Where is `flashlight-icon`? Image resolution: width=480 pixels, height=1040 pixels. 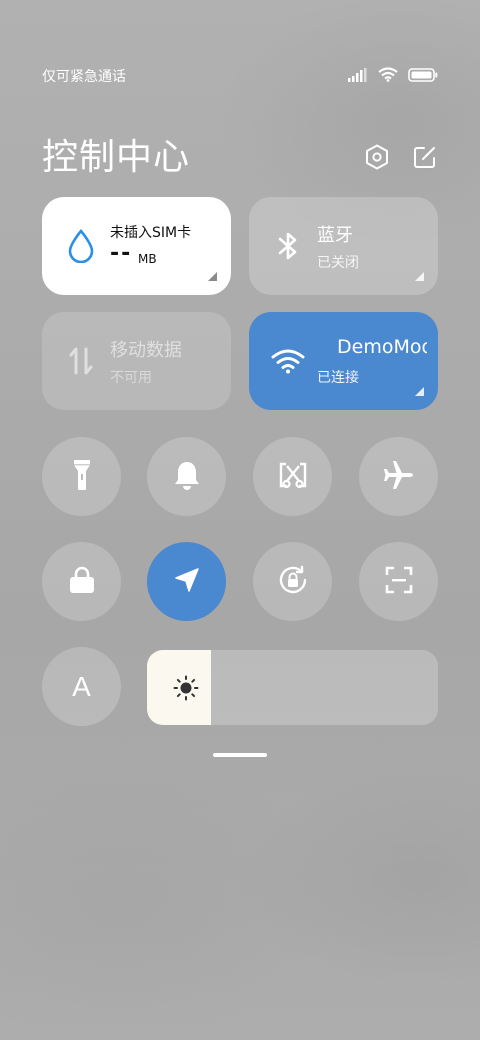 flashlight-icon is located at coordinates (82, 477).